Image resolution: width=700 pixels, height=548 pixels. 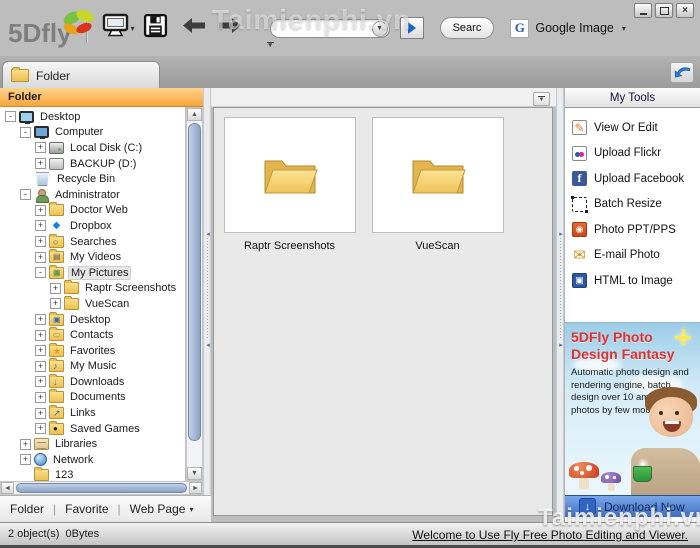 I want to click on tree-item: + ↗ Links, so click(x=92, y=413).